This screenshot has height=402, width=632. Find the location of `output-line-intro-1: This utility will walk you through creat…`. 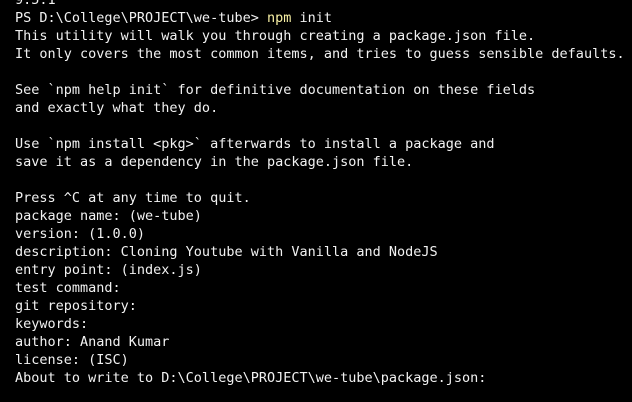

output-line-intro-1: This utility will walk you through creat… is located at coordinates (275, 36).